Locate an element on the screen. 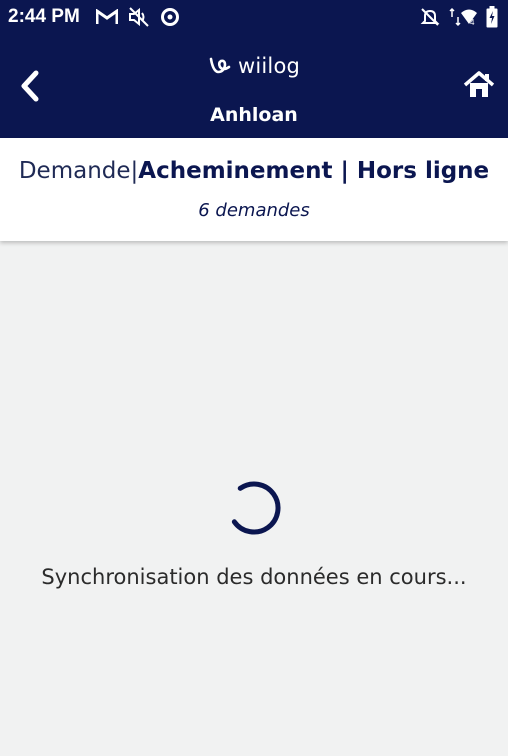  data-saver-icon is located at coordinates (170, 17).